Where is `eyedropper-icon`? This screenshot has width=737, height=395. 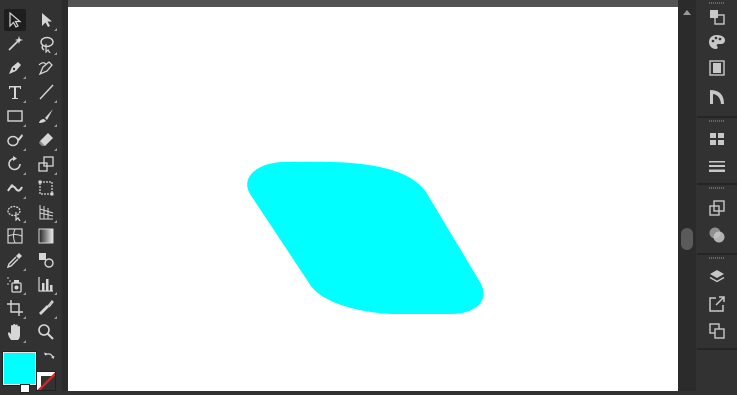
eyedropper-icon is located at coordinates (14, 261).